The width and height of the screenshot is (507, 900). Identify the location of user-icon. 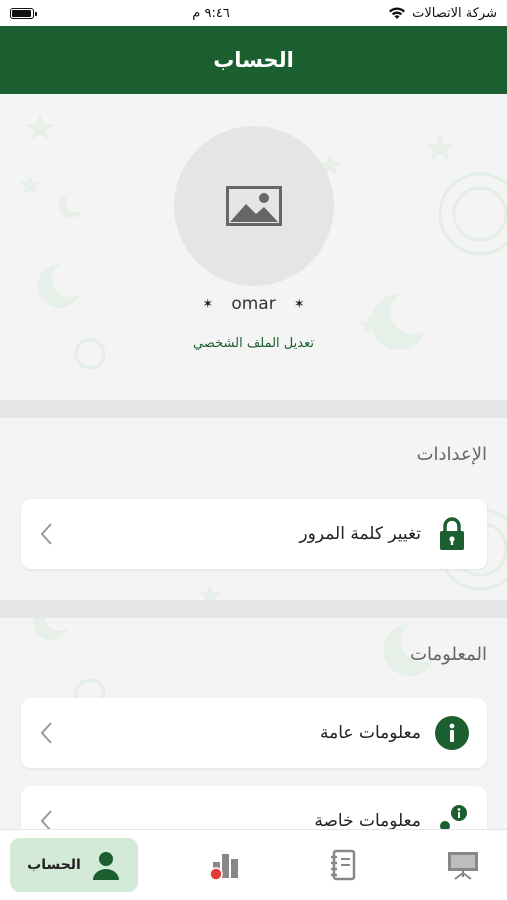
(105, 866).